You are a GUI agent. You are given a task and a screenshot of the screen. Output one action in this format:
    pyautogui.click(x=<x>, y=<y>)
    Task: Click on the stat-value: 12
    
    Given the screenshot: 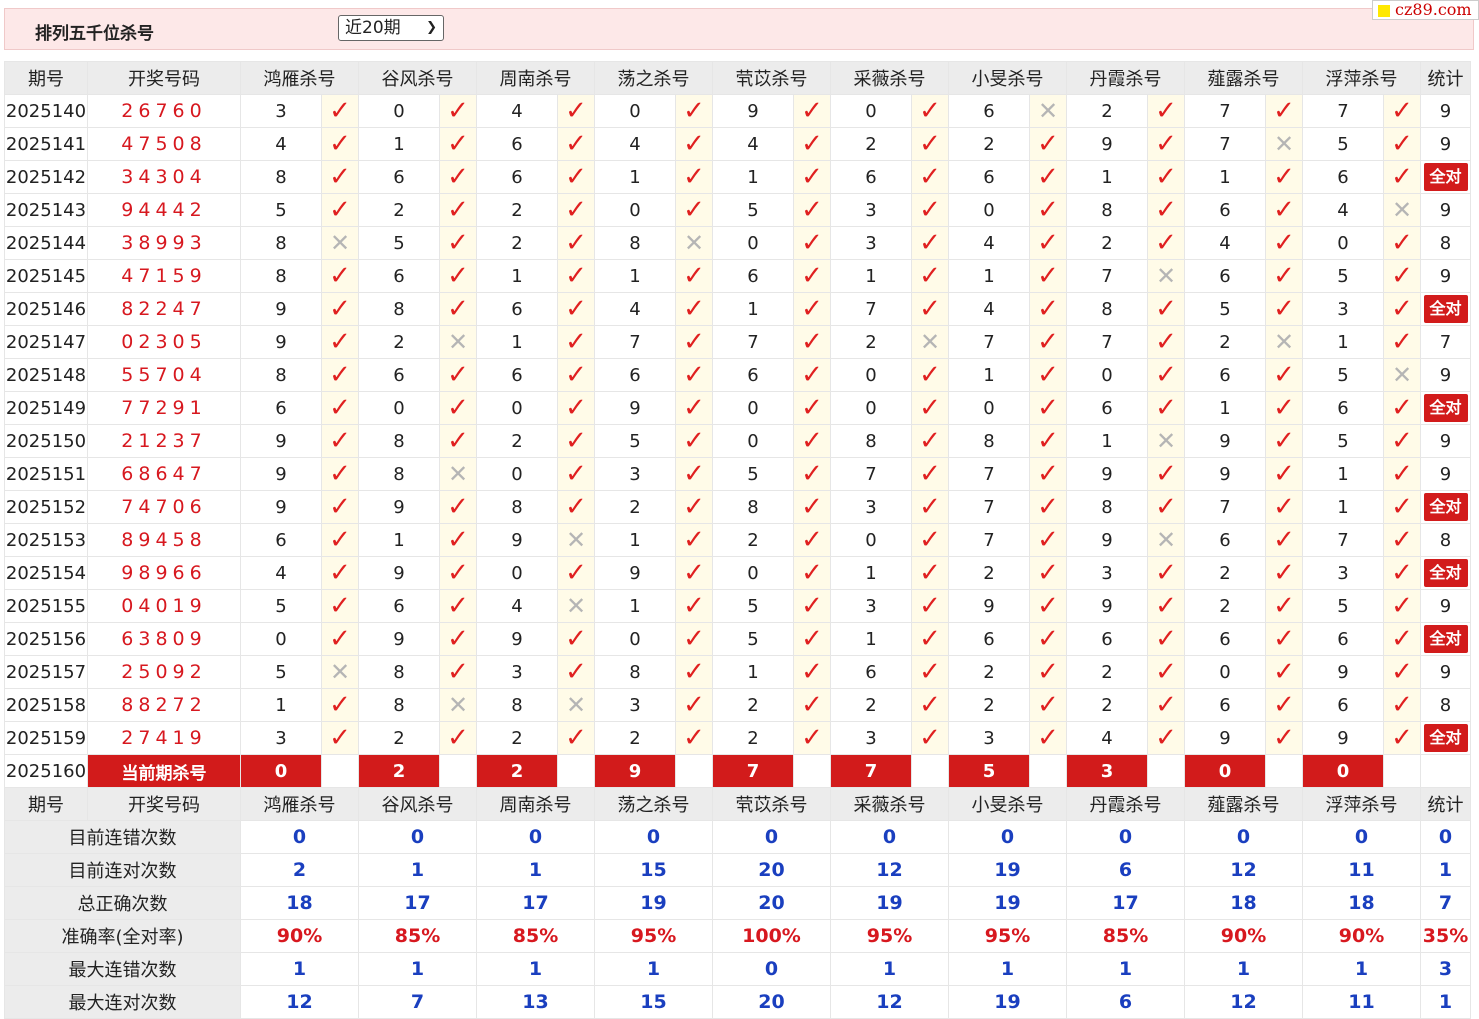 What is the action you would take?
    pyautogui.click(x=299, y=1002)
    